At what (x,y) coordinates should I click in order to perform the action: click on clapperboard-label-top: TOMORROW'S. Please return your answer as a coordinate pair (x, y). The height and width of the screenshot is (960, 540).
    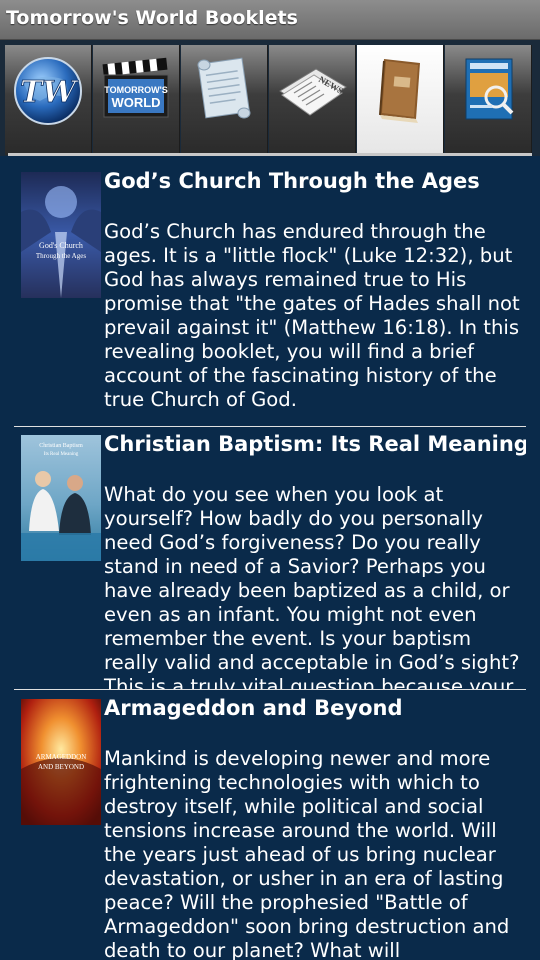
    Looking at the image, I should click on (135, 90).